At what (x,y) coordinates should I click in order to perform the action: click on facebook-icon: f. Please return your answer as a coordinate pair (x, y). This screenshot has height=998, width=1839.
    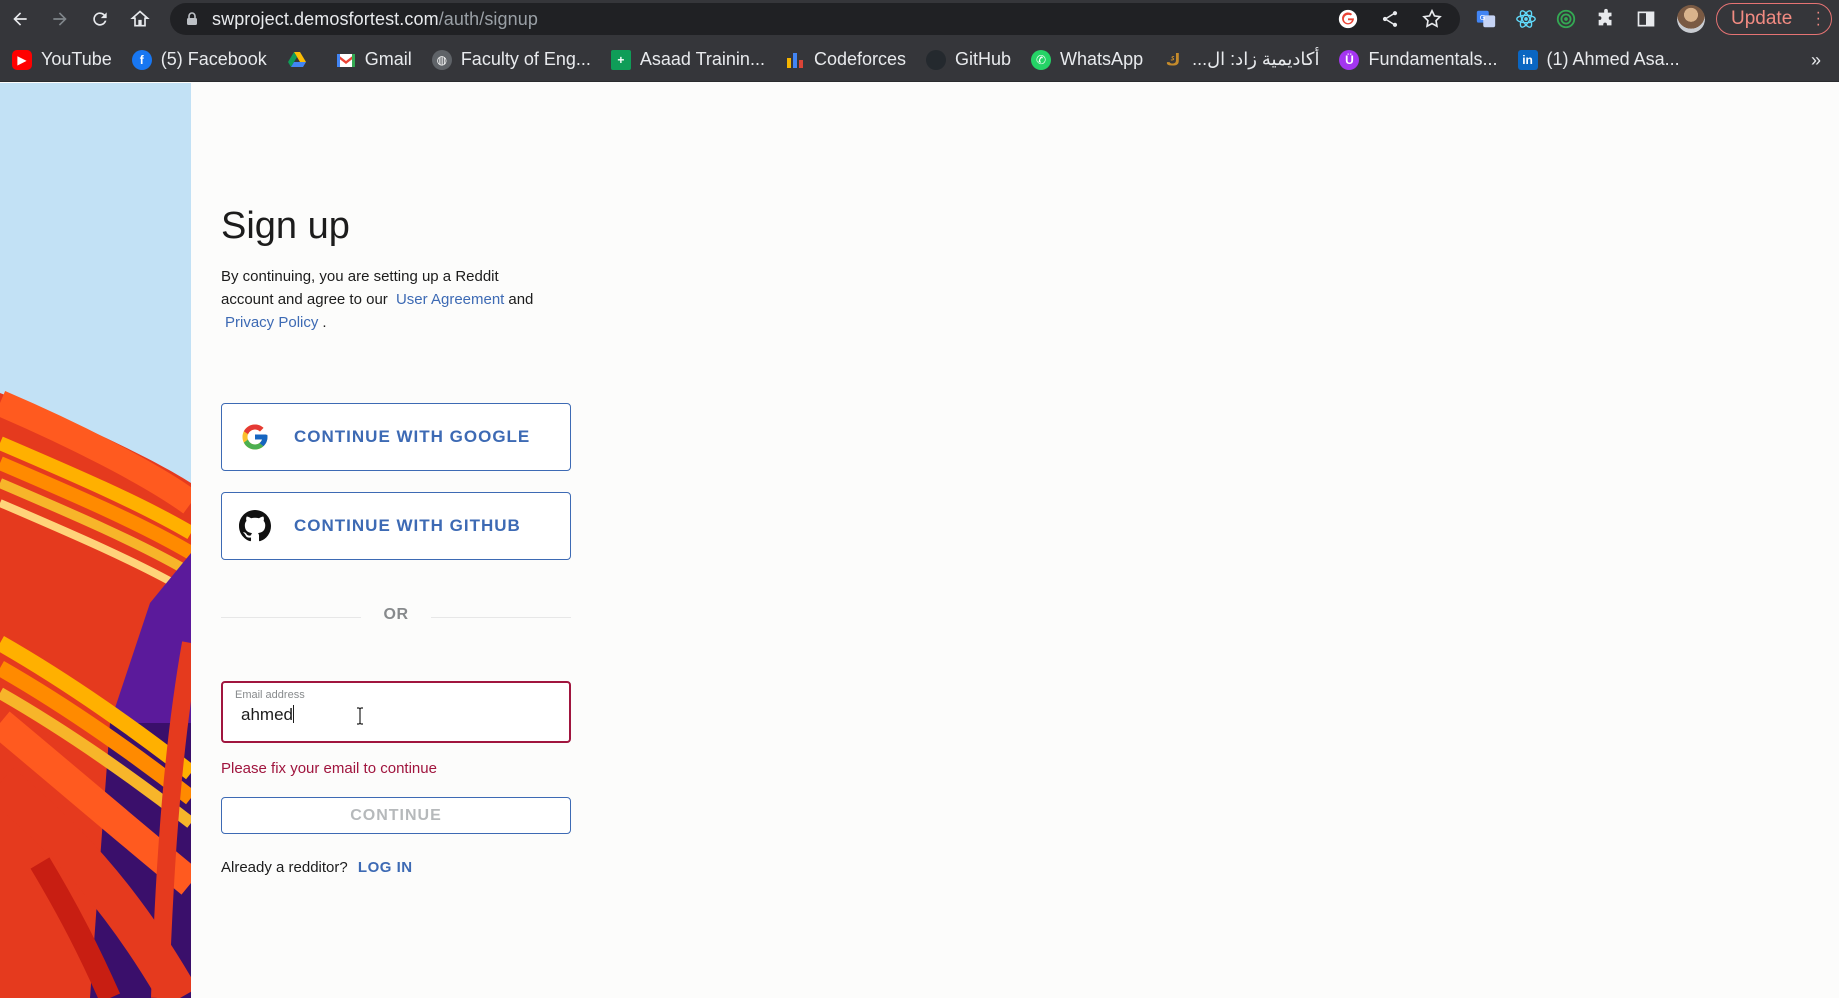
    Looking at the image, I should click on (141, 59).